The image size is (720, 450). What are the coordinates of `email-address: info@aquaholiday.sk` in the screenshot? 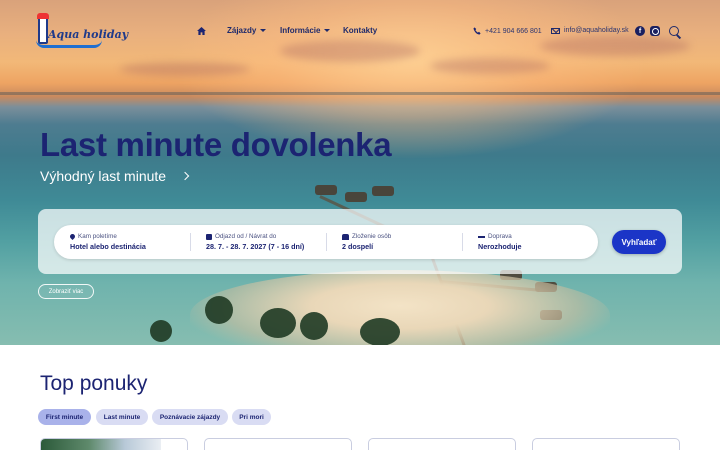 It's located at (596, 30).